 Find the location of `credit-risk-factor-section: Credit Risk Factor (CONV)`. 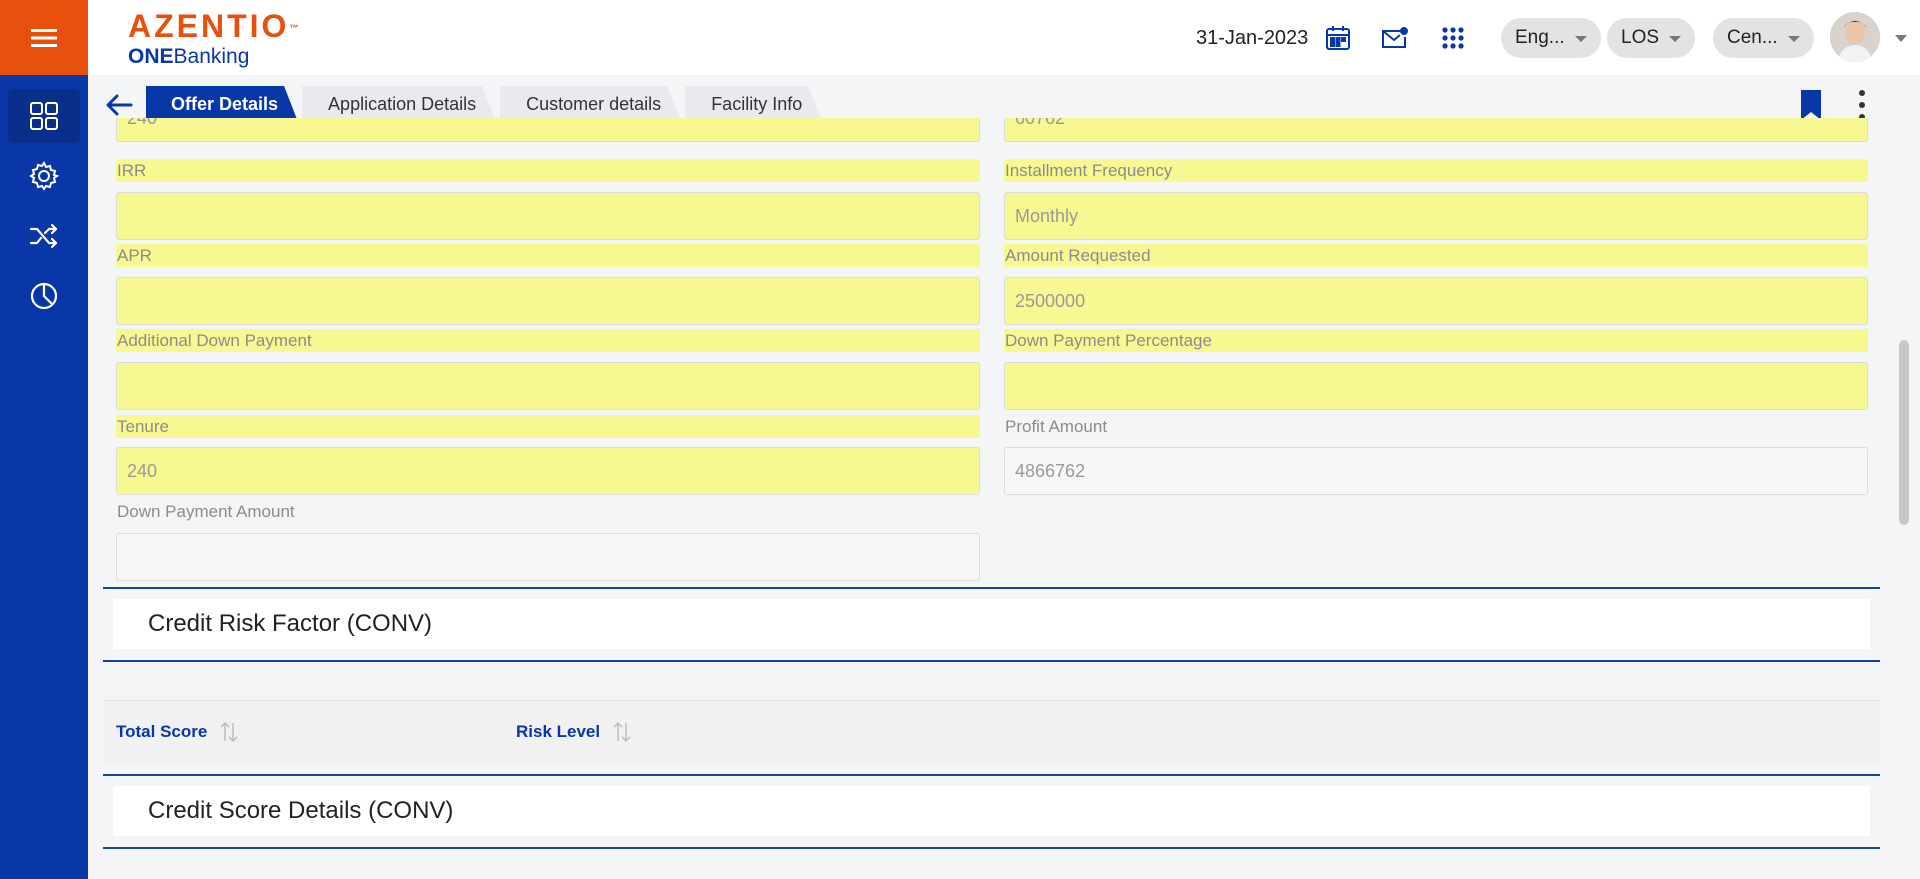

credit-risk-factor-section: Credit Risk Factor (CONV) is located at coordinates (991, 624).